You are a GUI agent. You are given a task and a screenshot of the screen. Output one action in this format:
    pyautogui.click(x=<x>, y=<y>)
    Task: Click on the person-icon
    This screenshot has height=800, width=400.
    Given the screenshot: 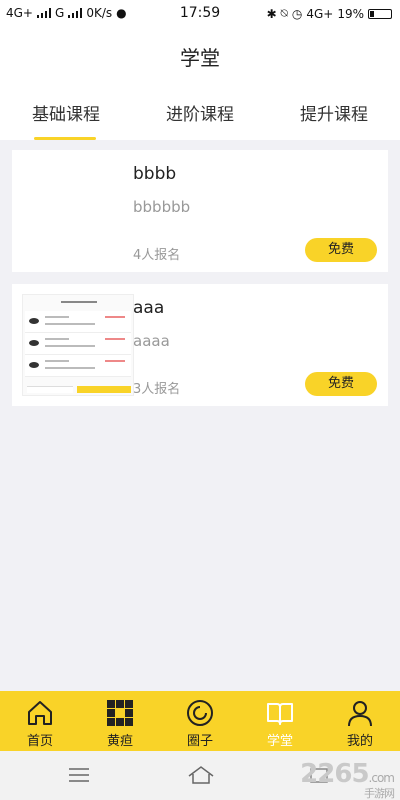 What is the action you would take?
    pyautogui.click(x=360, y=714)
    